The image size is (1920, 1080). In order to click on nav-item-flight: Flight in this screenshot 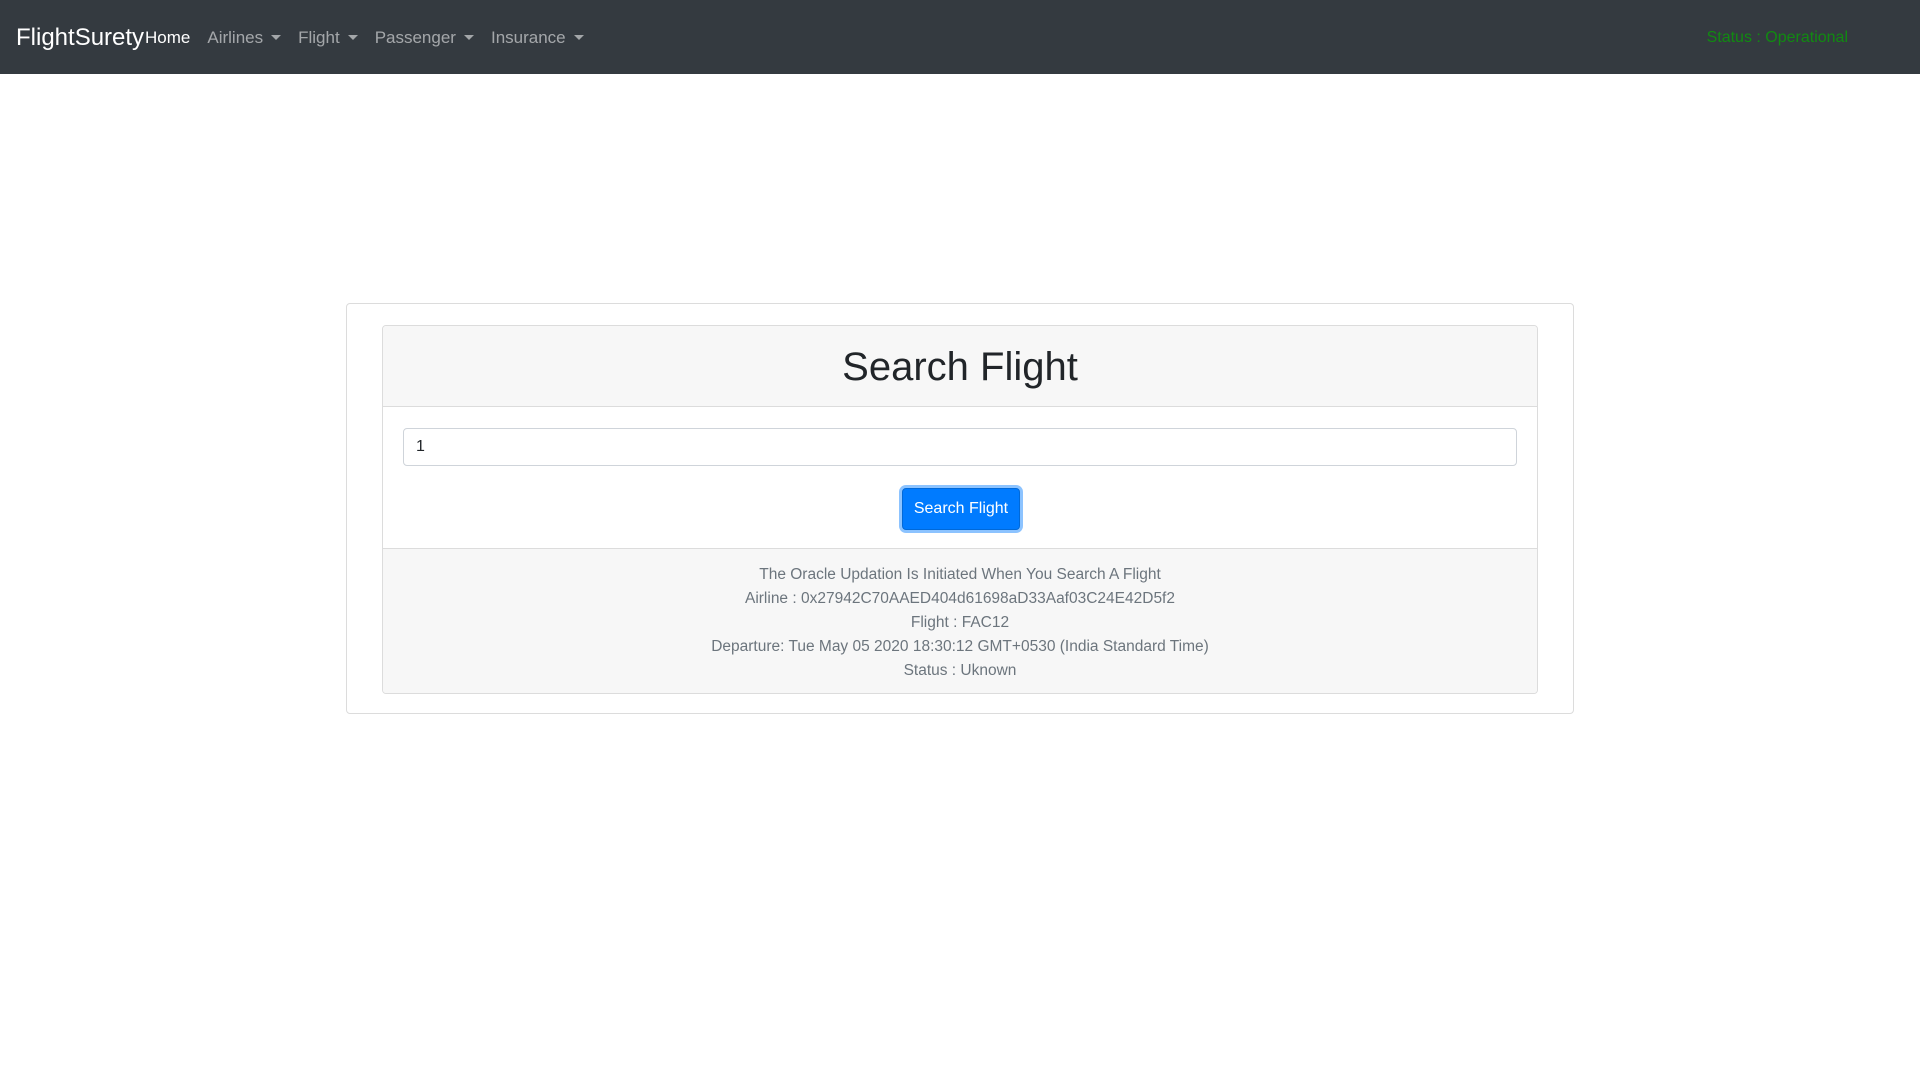, I will do `click(328, 38)`.